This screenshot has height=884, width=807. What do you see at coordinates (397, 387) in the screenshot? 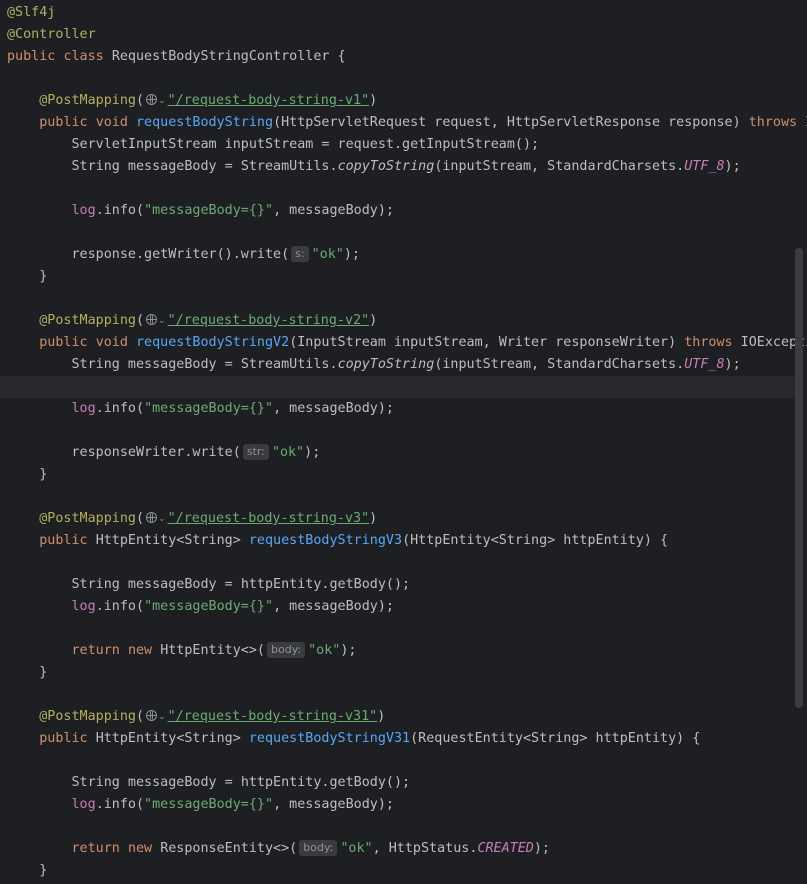
I see `current-line-highlight` at bounding box center [397, 387].